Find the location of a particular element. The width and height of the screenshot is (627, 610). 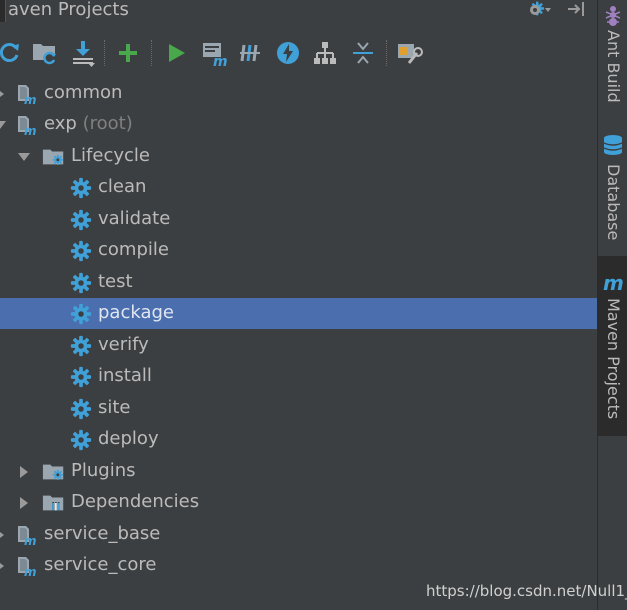

tree-node-plugins: Plugins is located at coordinates (298, 471).